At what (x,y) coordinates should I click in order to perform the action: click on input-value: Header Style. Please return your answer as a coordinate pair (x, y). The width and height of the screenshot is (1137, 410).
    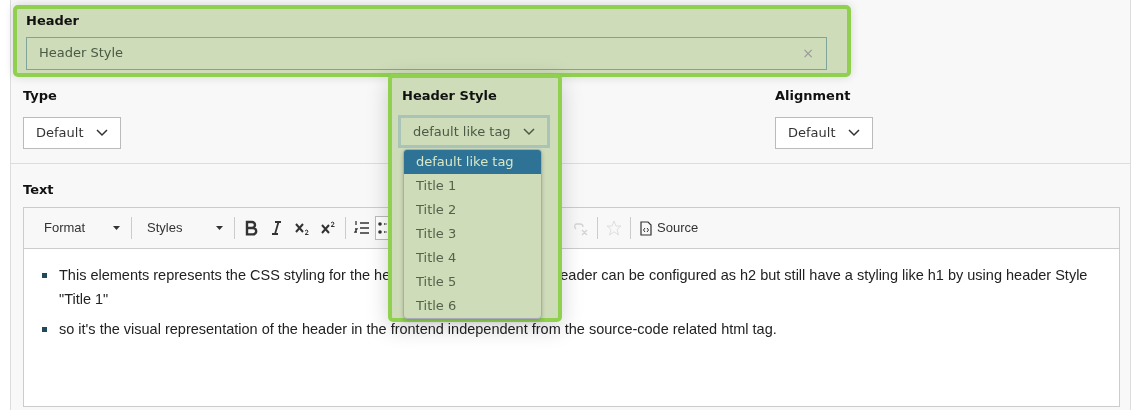
    Looking at the image, I should click on (81, 53).